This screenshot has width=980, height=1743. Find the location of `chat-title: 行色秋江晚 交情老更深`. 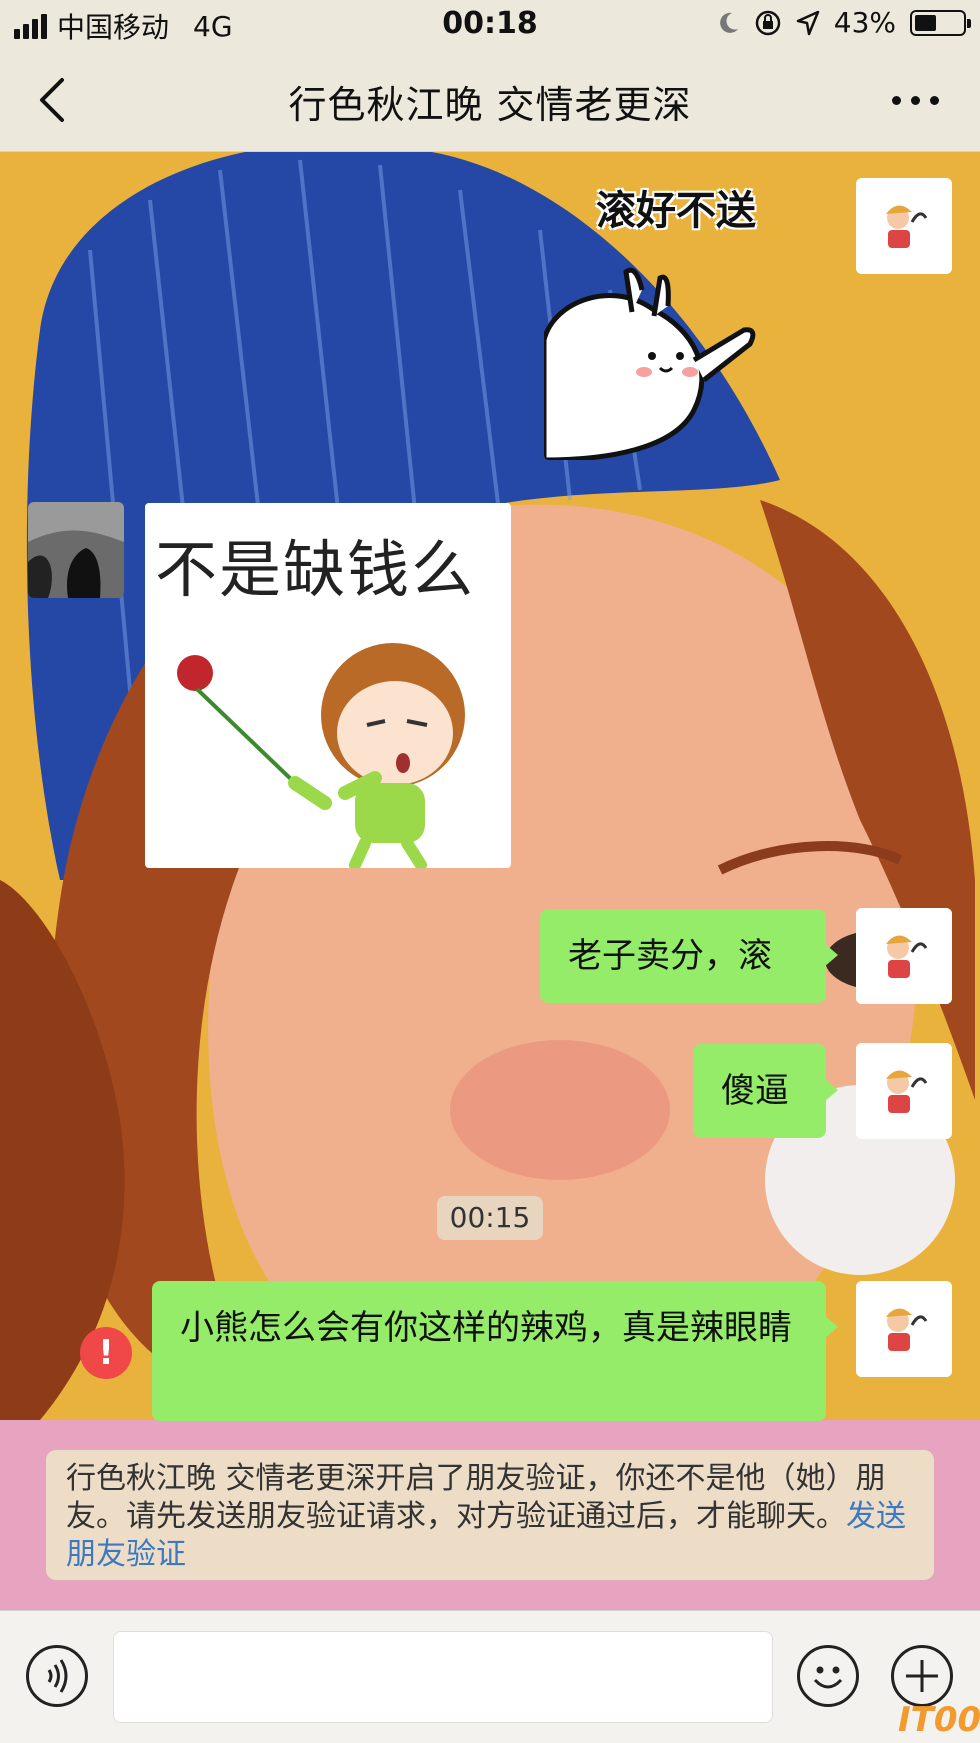

chat-title: 行色秋江晚 交情老更深 is located at coordinates (490, 105).